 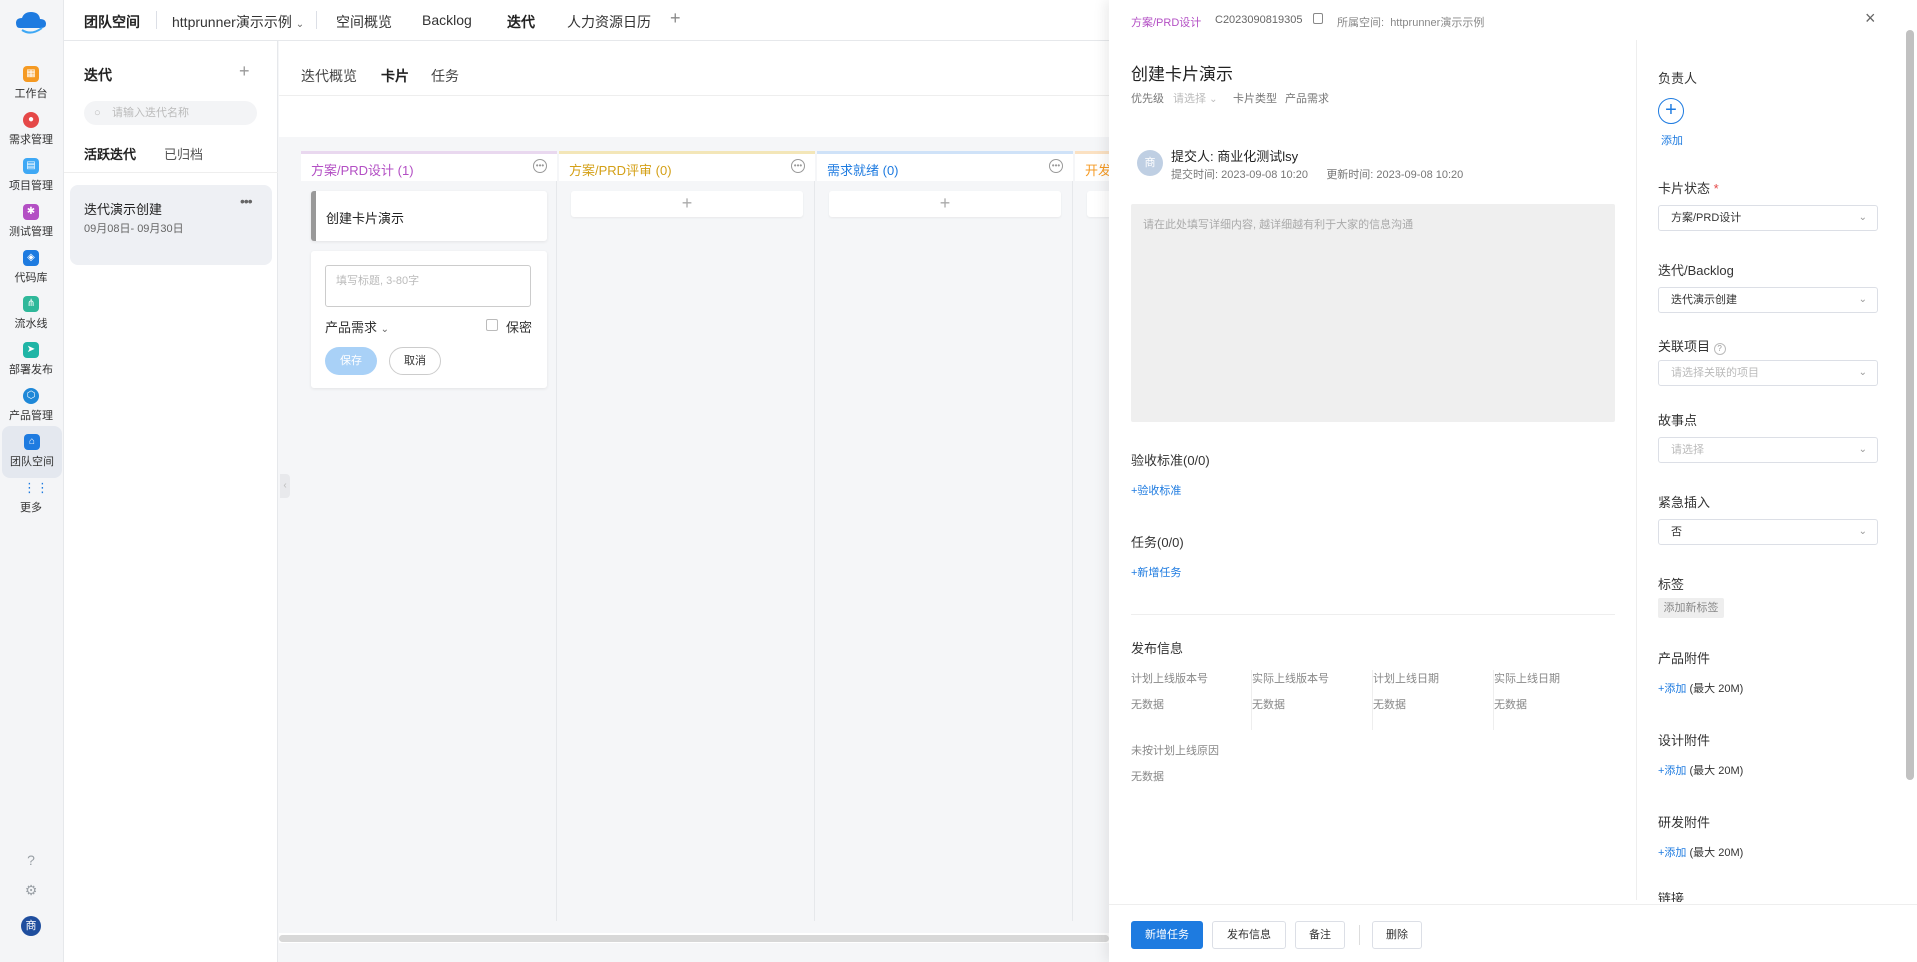 I want to click on collapse-panel-handle: ‹, so click(x=285, y=486).